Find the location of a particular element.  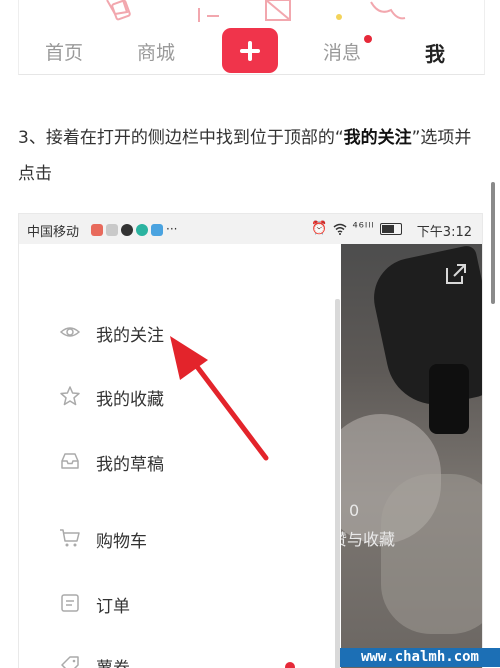

sidebar-item-label: 薯券 is located at coordinates (113, 661).